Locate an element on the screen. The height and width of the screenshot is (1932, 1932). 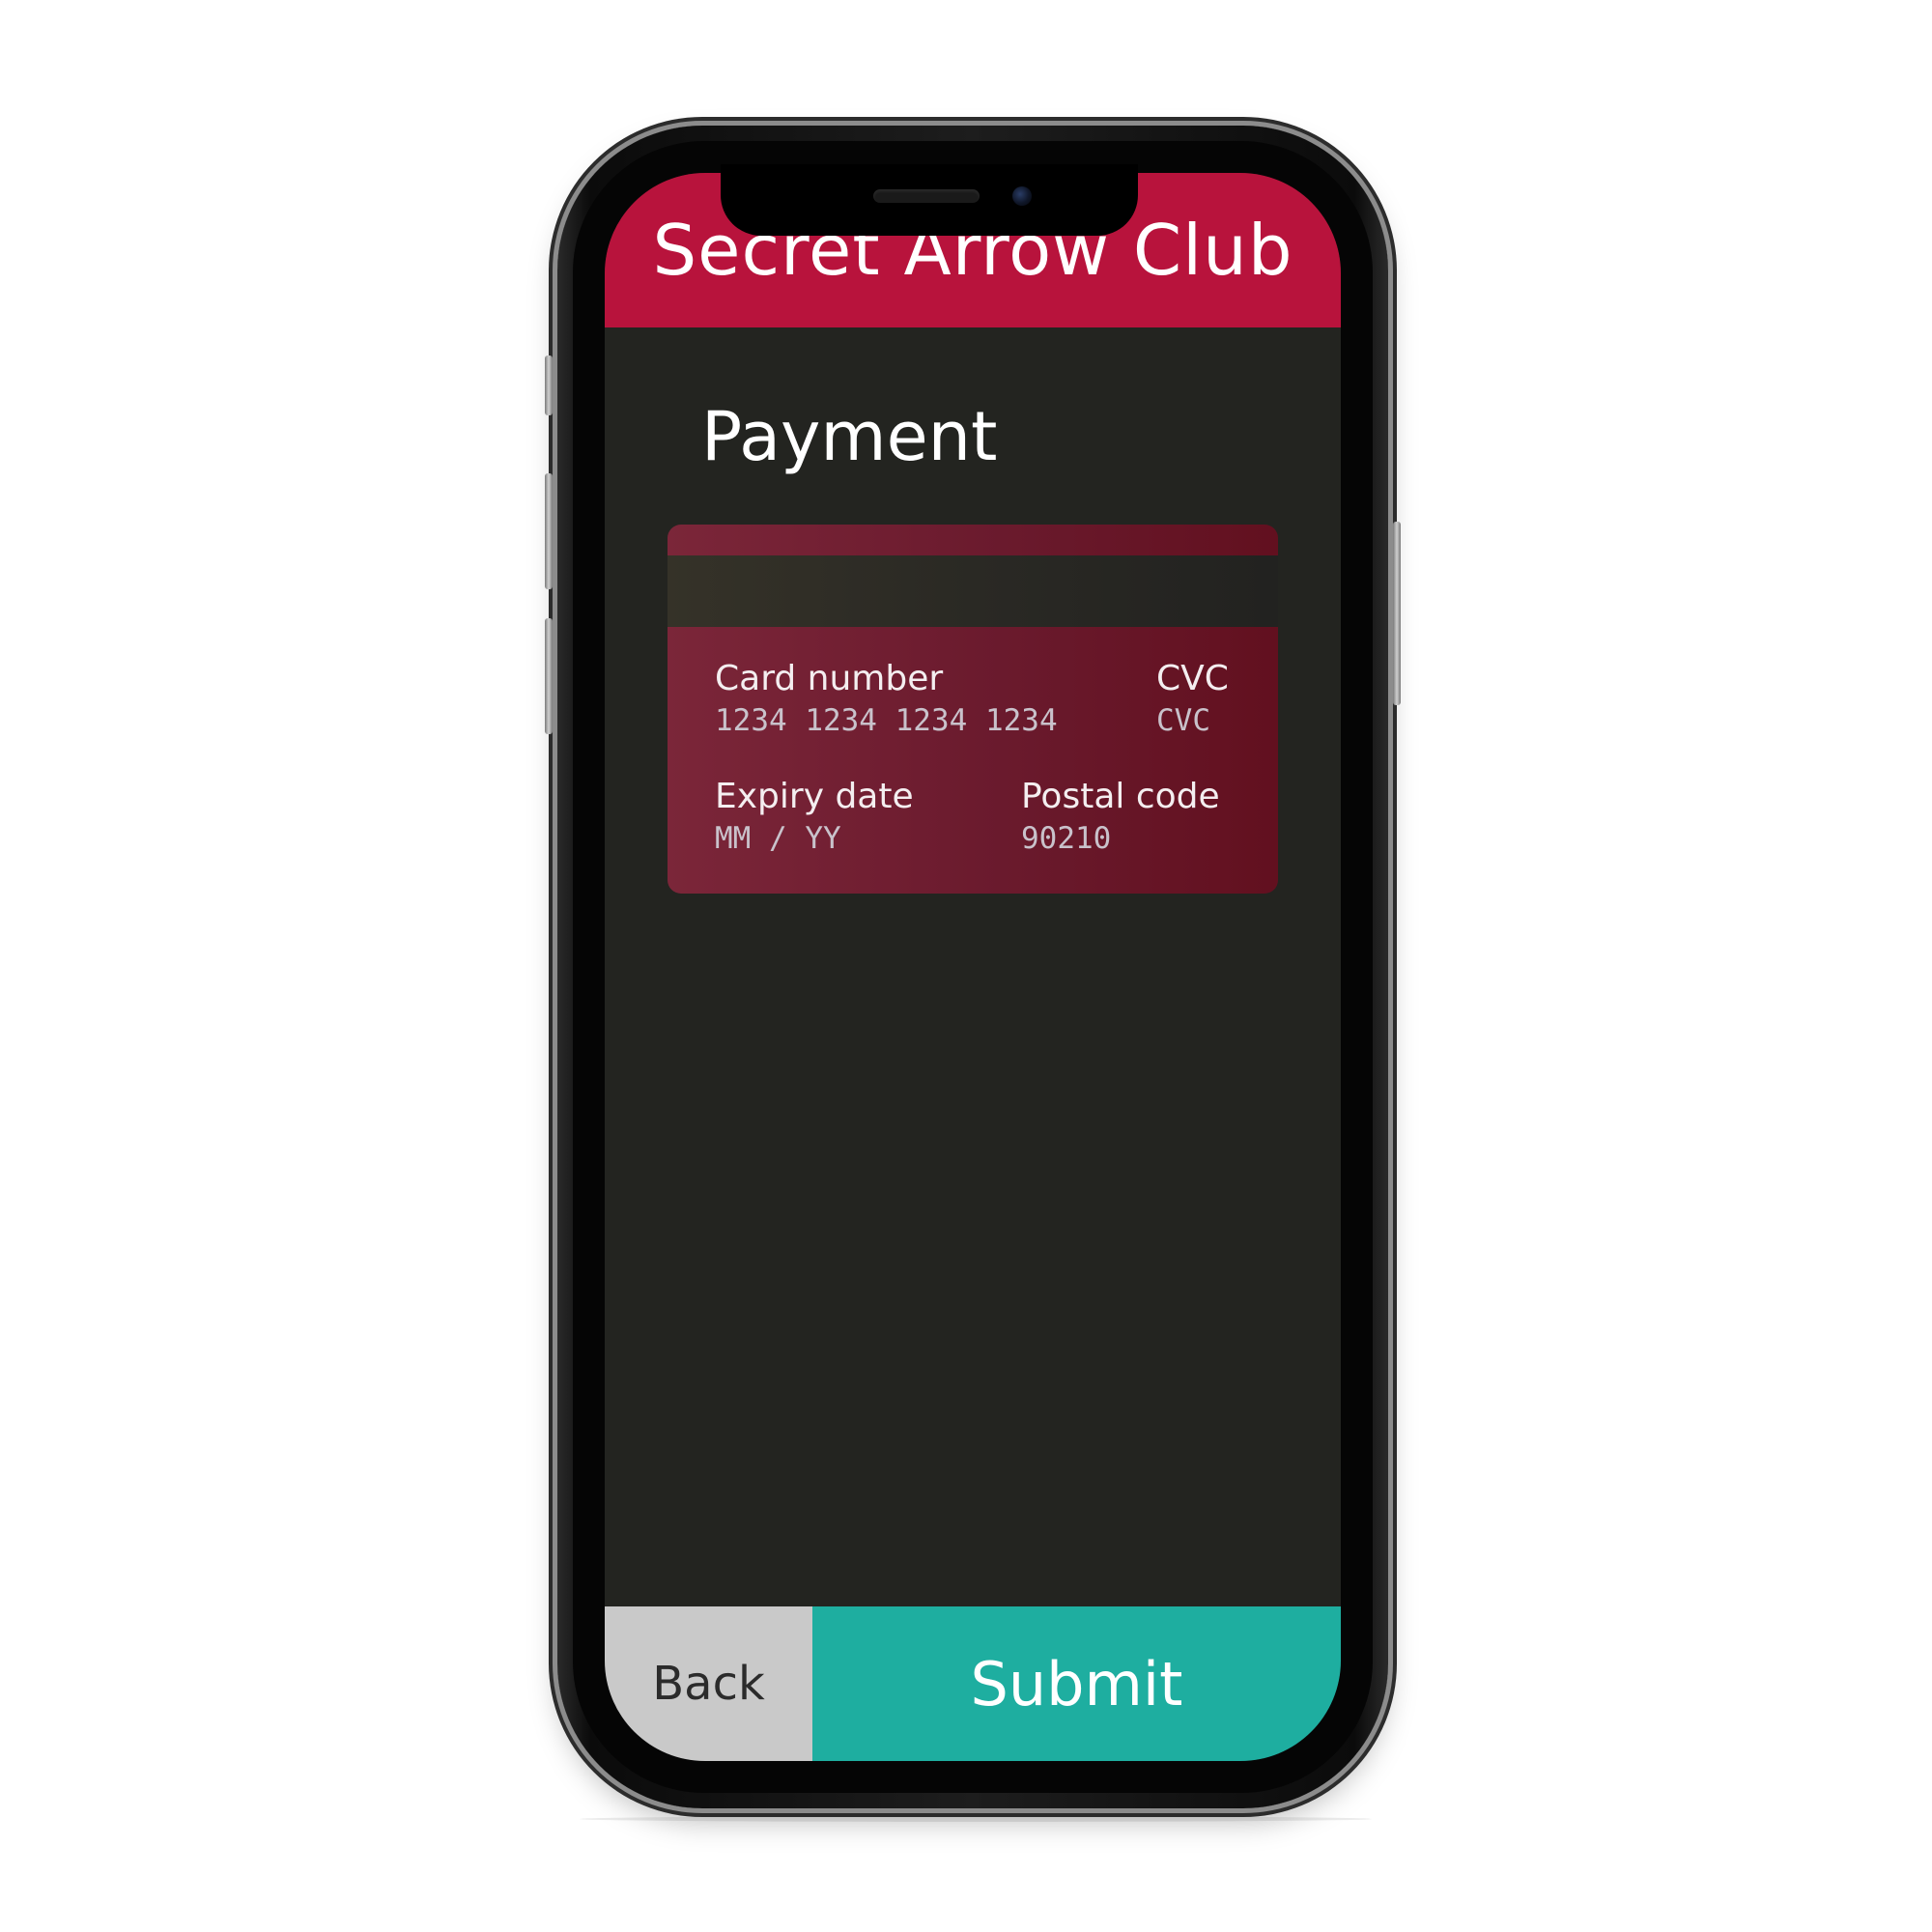
cvc-input: CVC is located at coordinates (1192, 720).